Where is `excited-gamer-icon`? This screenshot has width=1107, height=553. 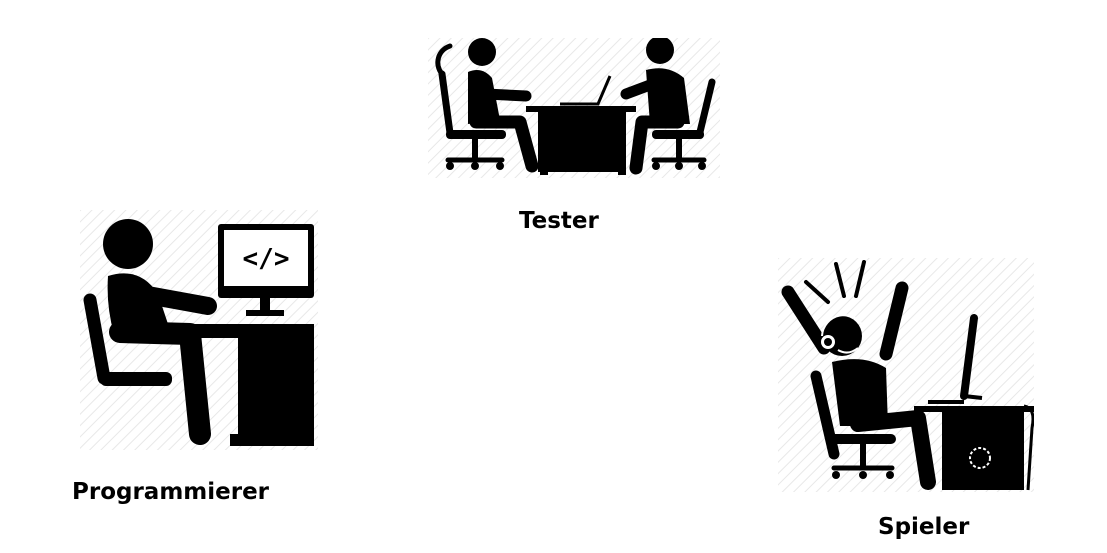
excited-gamer-icon is located at coordinates (906, 375).